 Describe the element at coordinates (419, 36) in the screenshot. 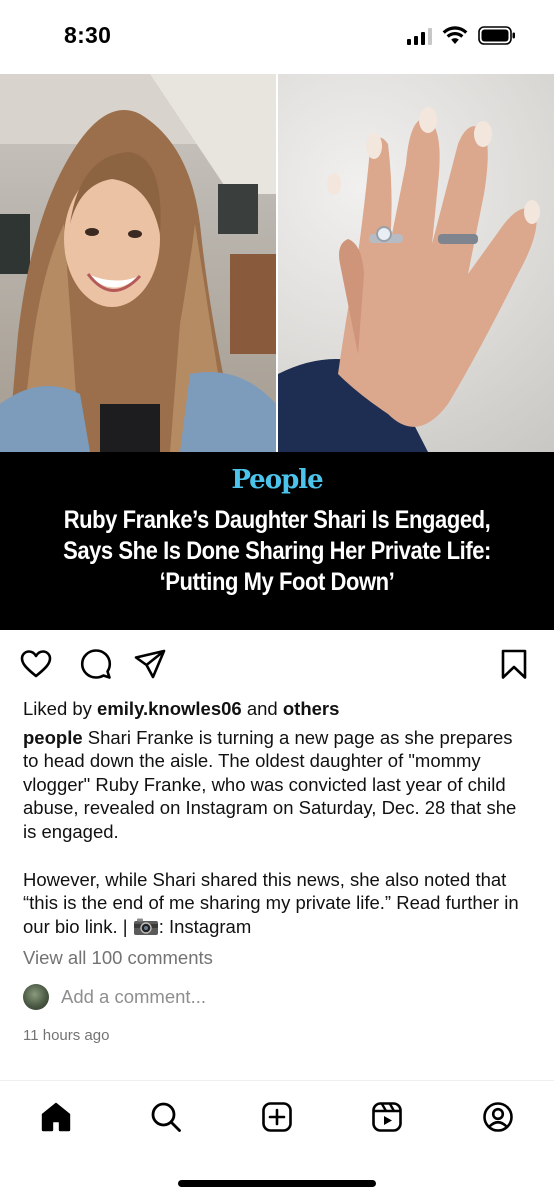

I see `cellular-signal-icon` at that location.